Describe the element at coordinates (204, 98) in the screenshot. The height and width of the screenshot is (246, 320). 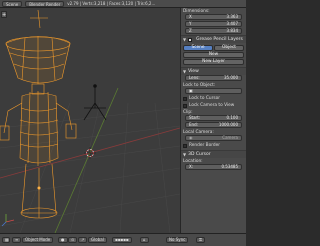
I see `lock-to-cursor-label: Lock to Cursor` at that location.